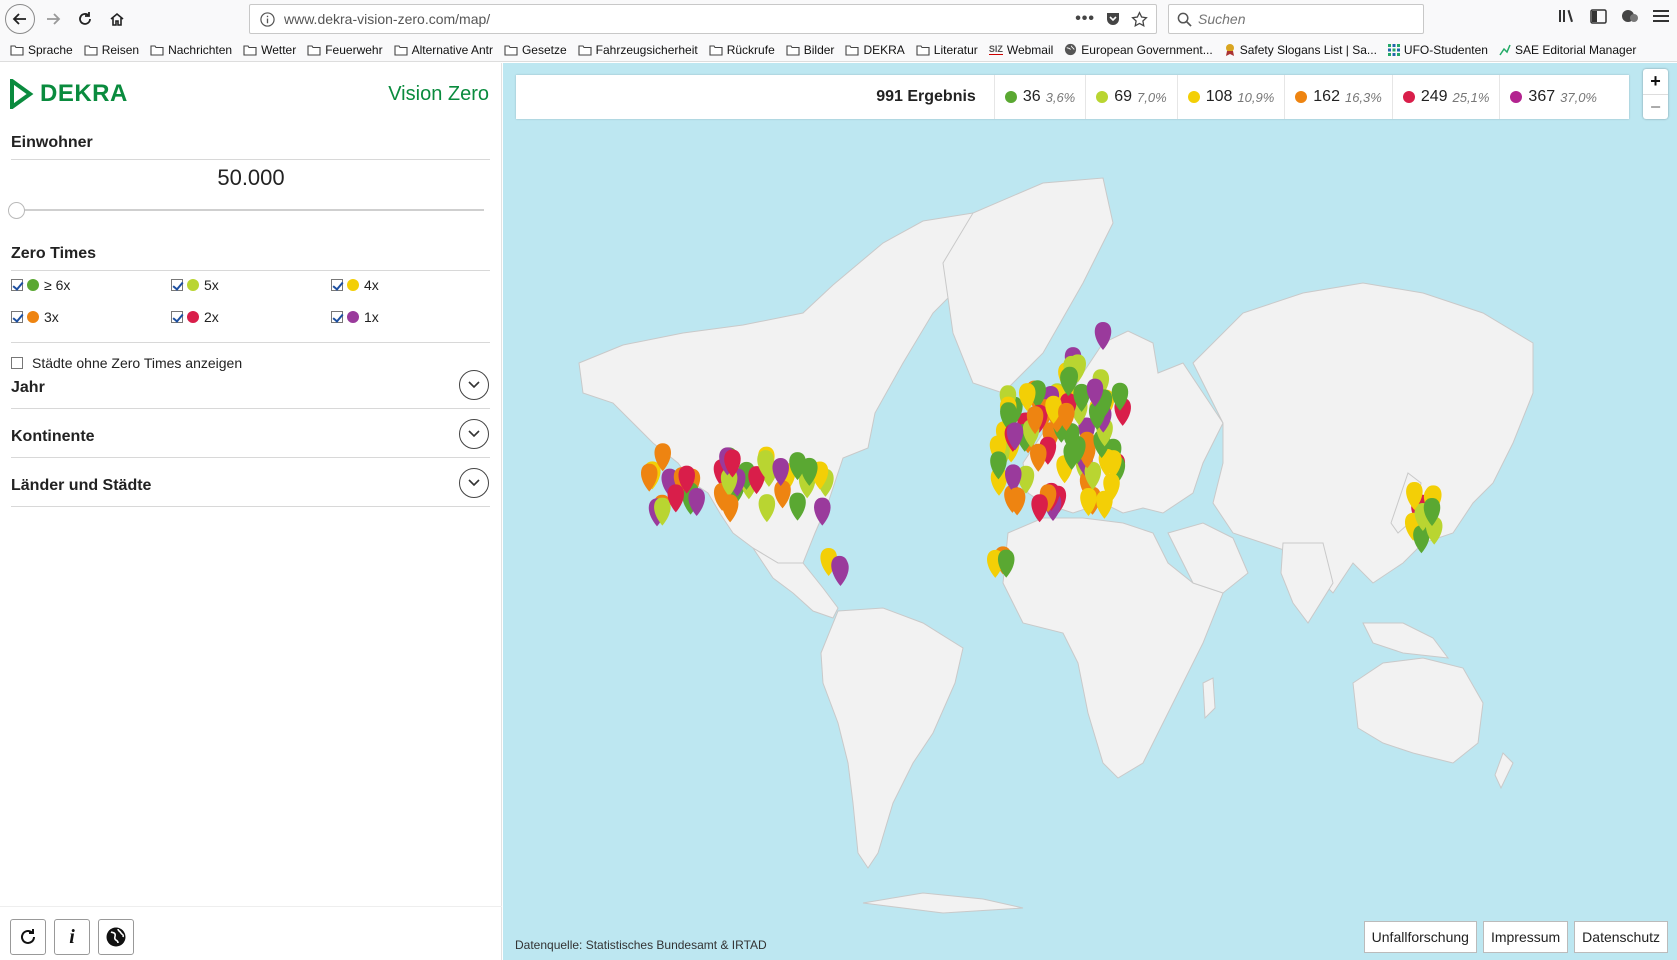  What do you see at coordinates (41, 50) in the screenshot?
I see `bookmark-item: Sprache` at bounding box center [41, 50].